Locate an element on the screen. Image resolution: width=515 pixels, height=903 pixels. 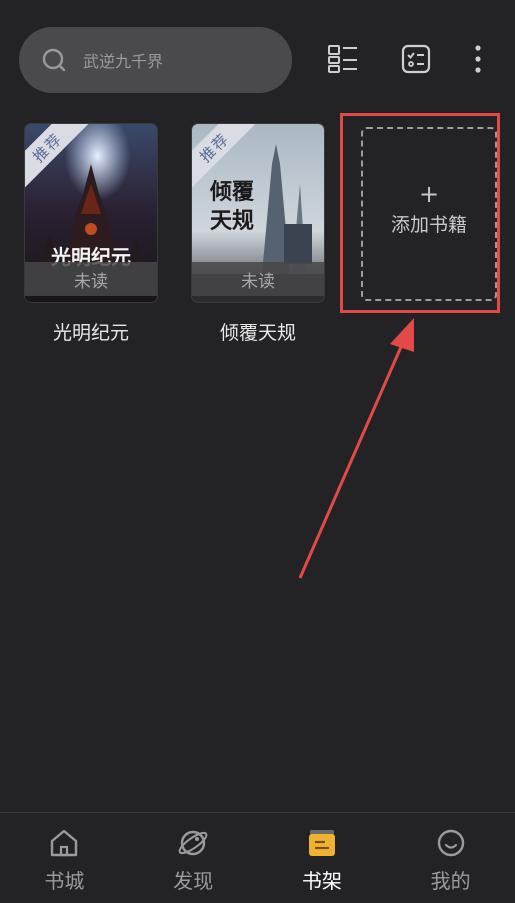
add-book-button: + 添加书籍 is located at coordinates (429, 214).